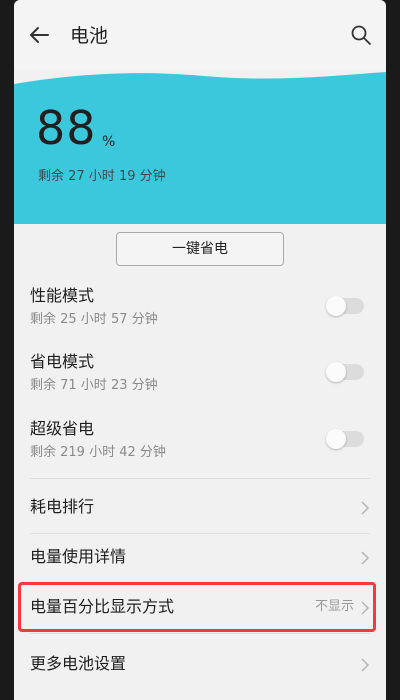  I want to click on mode-title: 超级省电, so click(62, 428).